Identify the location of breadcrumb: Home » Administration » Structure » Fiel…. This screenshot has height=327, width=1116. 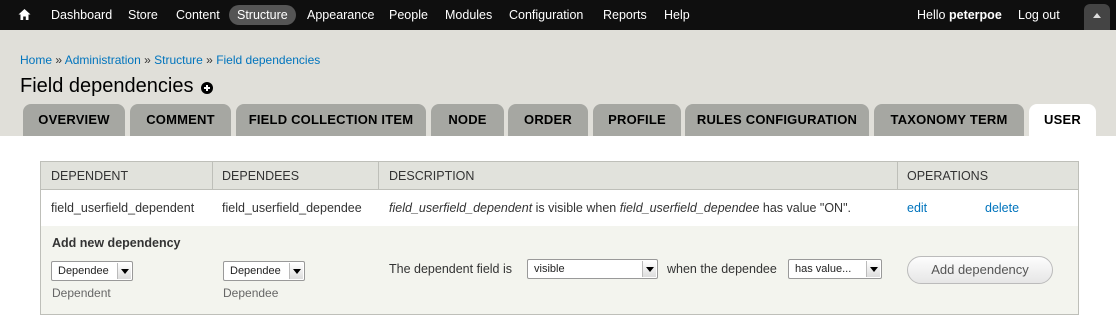
(170, 60).